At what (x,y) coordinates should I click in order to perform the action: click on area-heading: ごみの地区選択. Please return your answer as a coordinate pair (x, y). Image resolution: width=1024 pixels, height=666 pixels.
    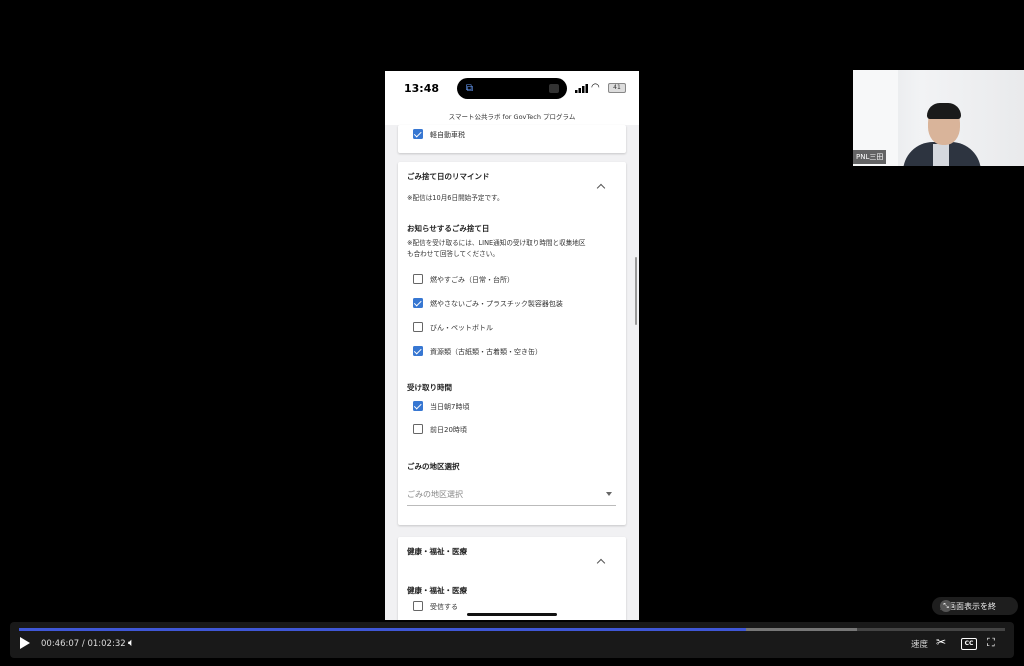
    Looking at the image, I should click on (433, 466).